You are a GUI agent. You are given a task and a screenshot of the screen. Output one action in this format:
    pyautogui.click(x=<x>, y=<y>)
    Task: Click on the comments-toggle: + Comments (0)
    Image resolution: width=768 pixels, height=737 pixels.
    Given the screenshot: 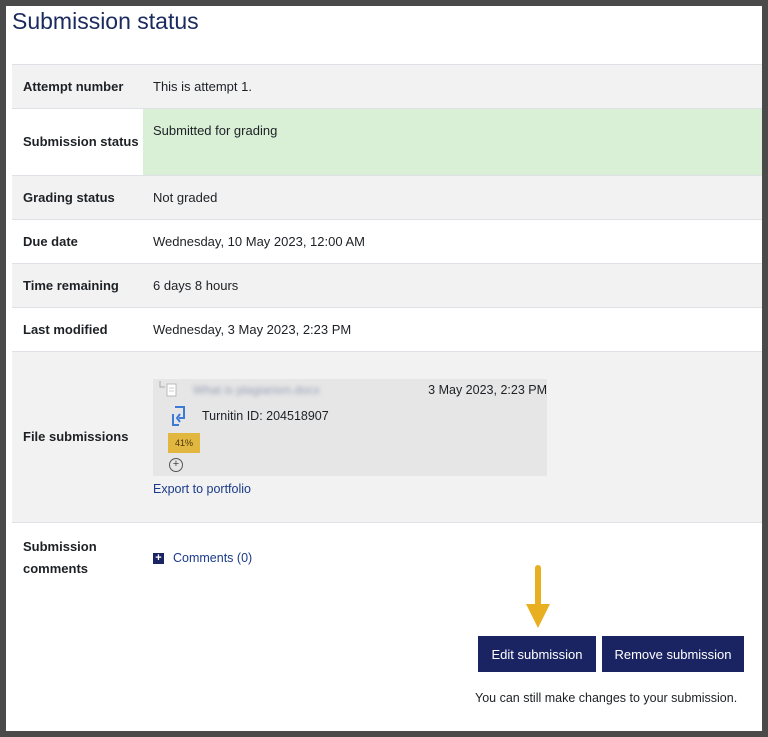 What is the action you would take?
    pyautogui.click(x=457, y=558)
    